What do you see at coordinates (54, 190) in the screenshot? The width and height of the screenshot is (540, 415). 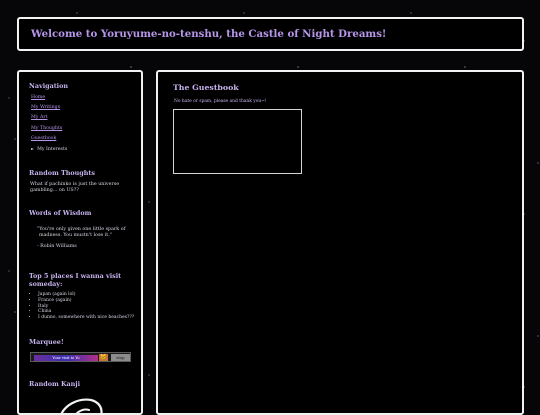 I see `random-thoughts-line-2: gambling... on US??` at bounding box center [54, 190].